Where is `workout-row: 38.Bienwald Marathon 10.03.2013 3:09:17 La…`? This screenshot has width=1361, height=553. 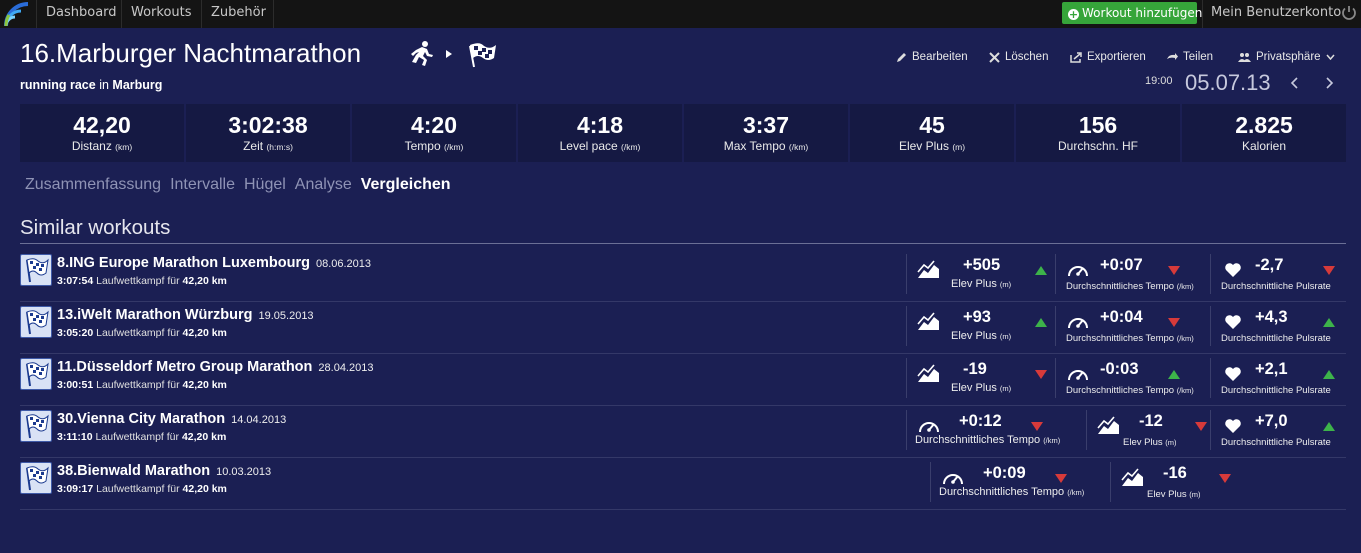 workout-row: 38.Bienwald Marathon 10.03.2013 3:09:17 La… is located at coordinates (683, 485).